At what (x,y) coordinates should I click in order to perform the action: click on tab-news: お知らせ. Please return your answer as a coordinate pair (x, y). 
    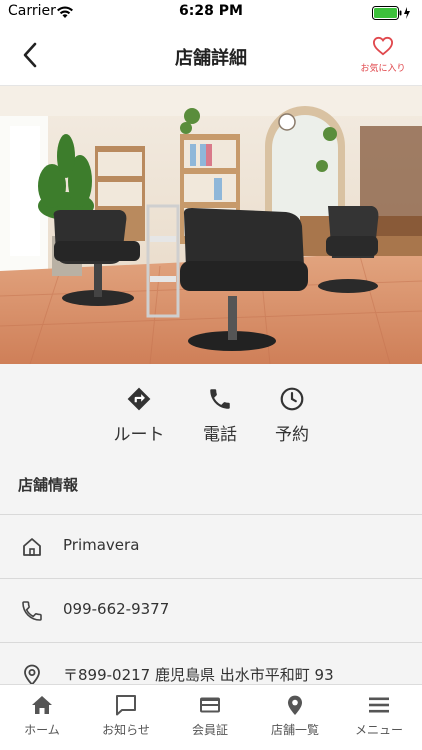
    Looking at the image, I should click on (126, 715).